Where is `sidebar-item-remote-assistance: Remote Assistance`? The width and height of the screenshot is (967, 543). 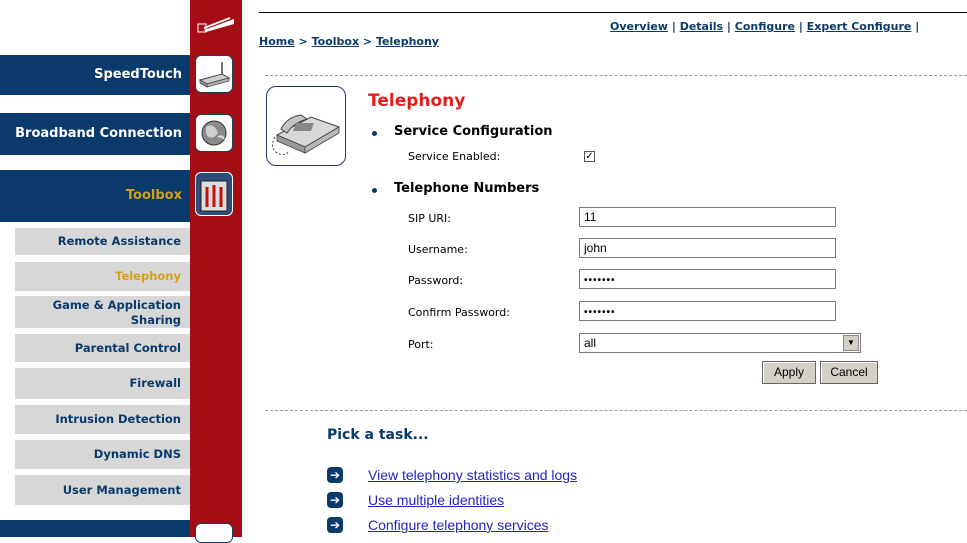
sidebar-item-remote-assistance: Remote Assistance is located at coordinates (102, 241).